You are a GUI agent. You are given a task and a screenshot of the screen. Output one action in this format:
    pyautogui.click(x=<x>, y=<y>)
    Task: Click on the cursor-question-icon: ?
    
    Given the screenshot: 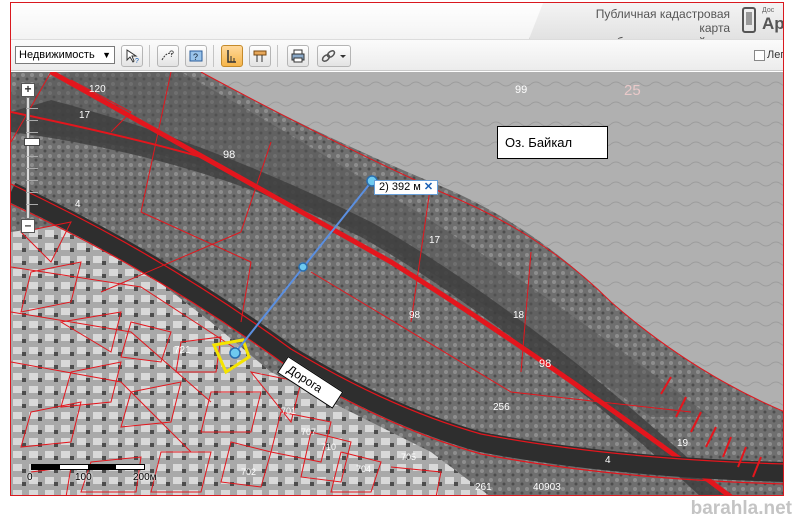 What is the action you would take?
    pyautogui.click(x=132, y=56)
    